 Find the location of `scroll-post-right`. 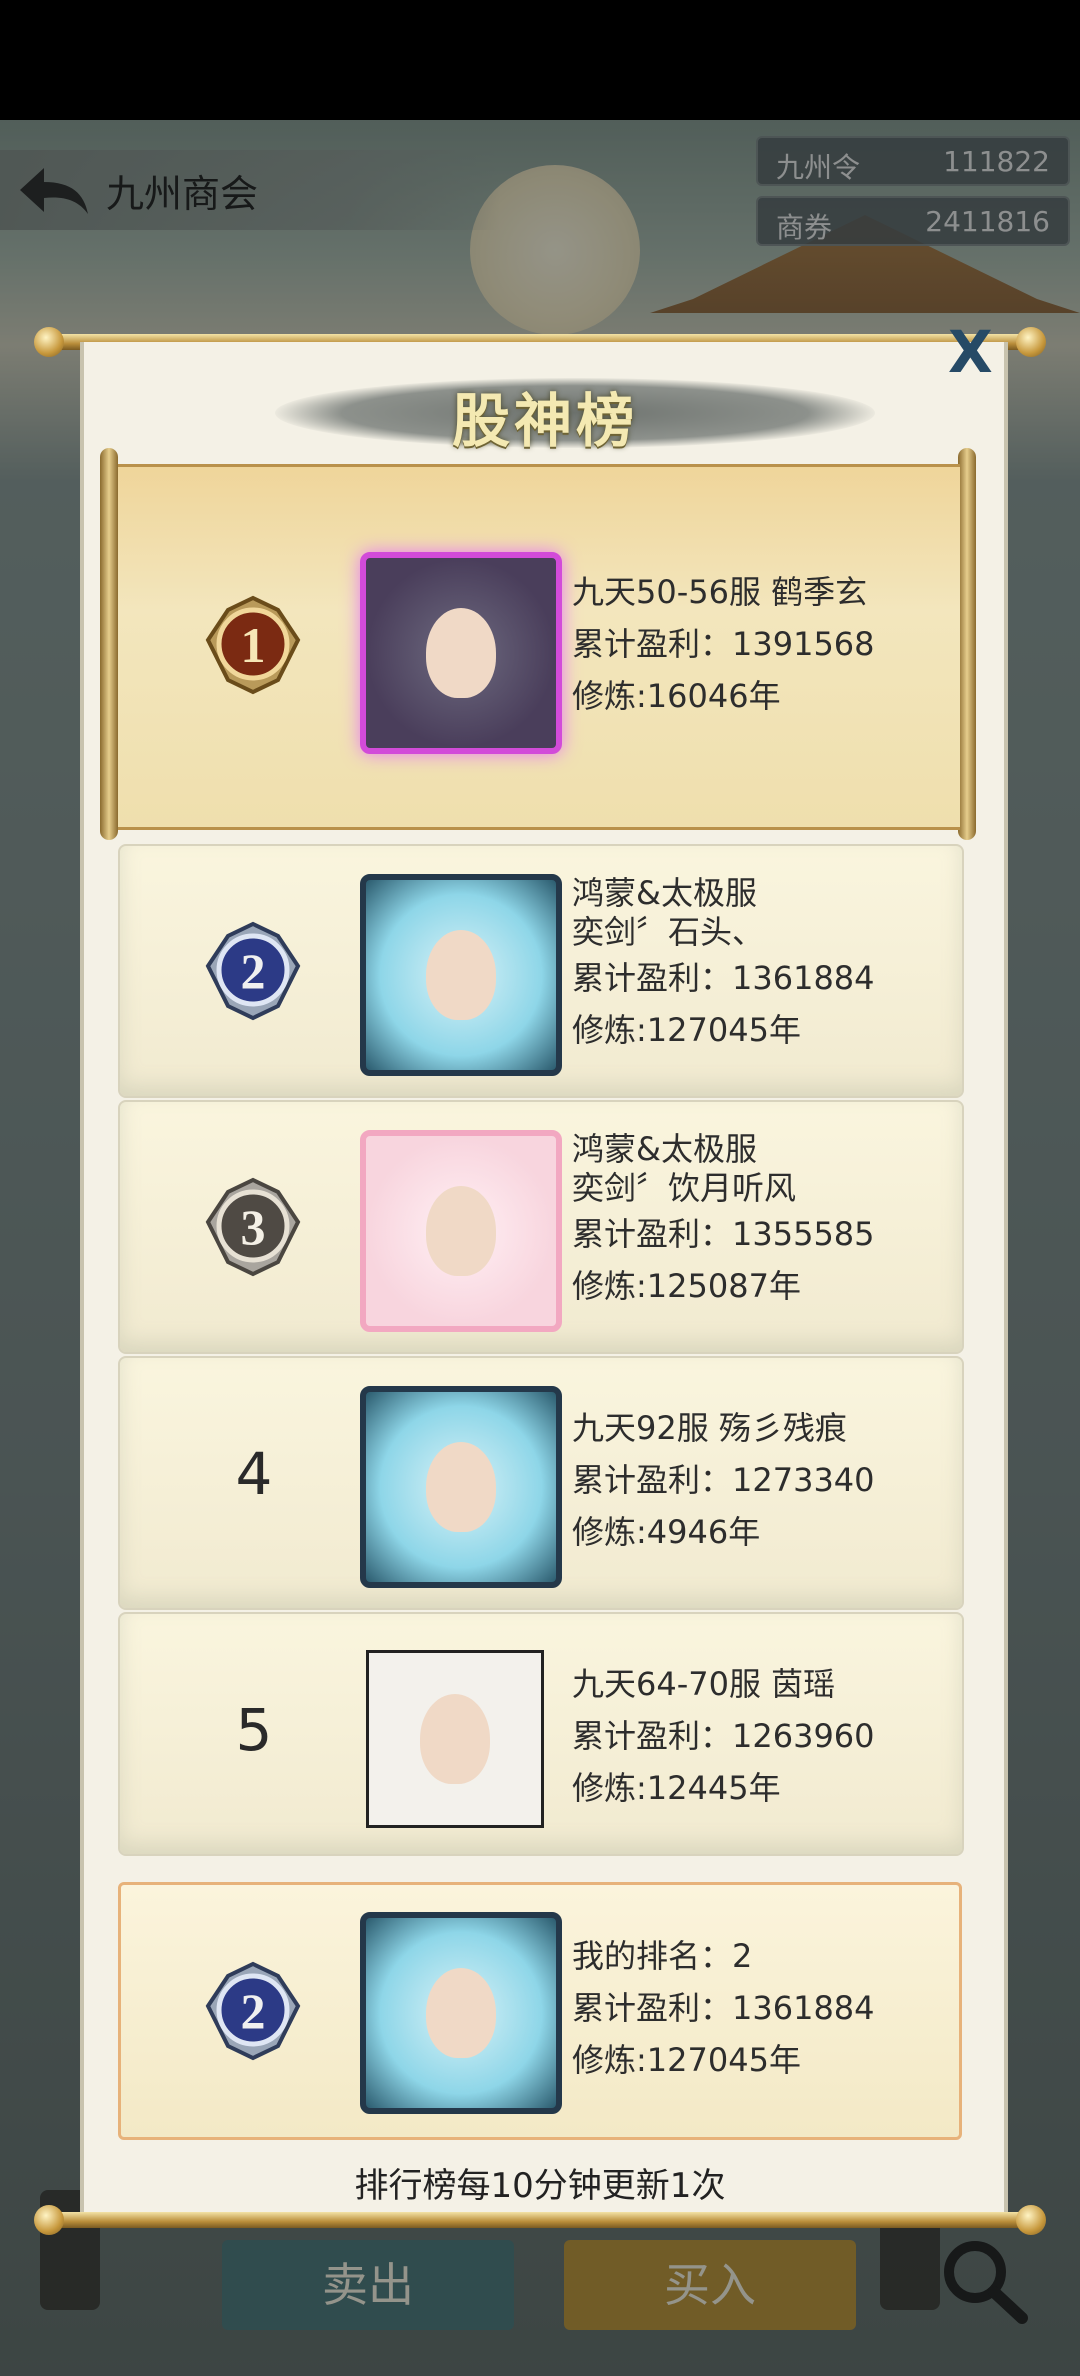

scroll-post-right is located at coordinates (967, 644).